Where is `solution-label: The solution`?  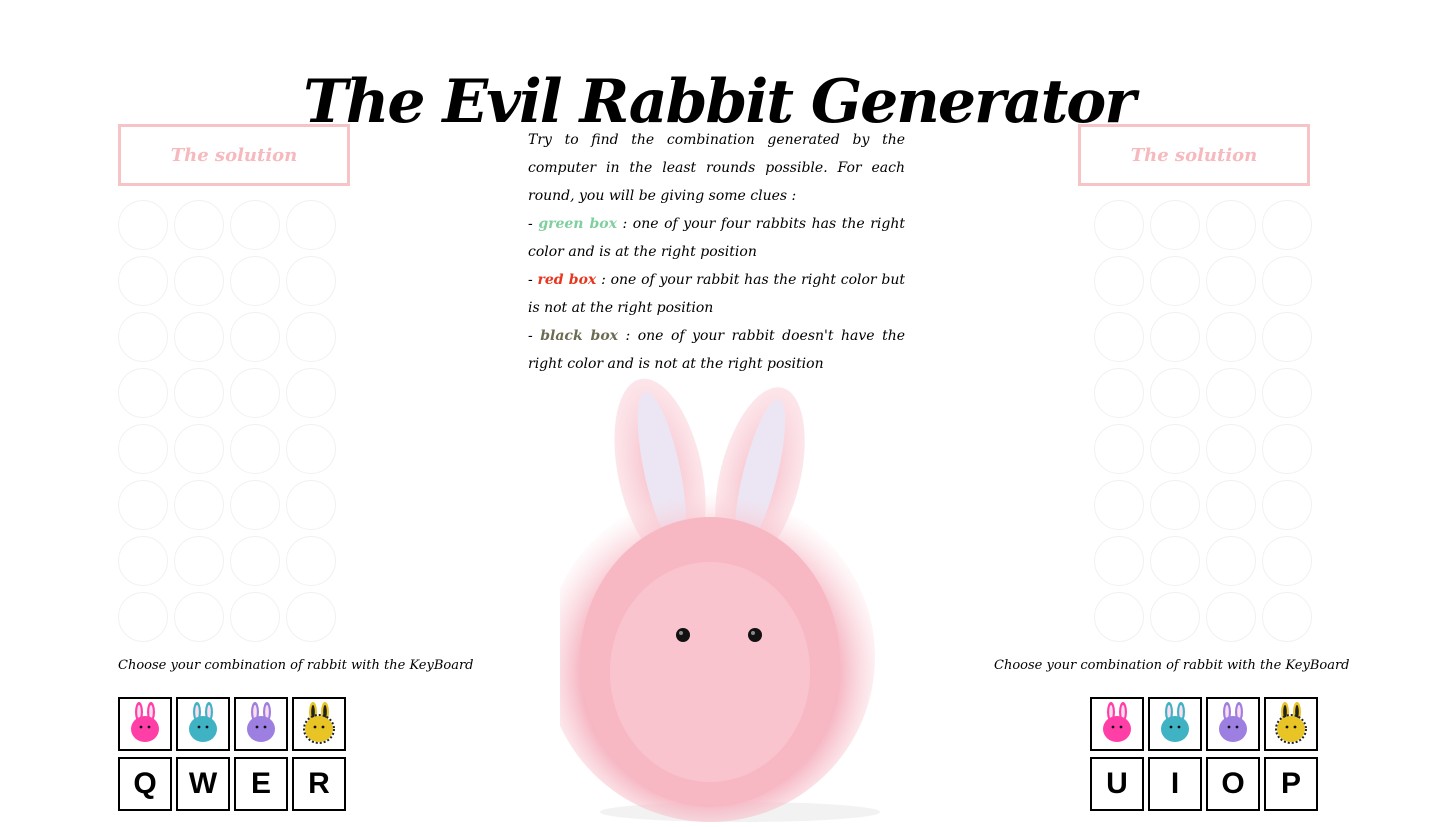
solution-label: The solution is located at coordinates (1194, 155).